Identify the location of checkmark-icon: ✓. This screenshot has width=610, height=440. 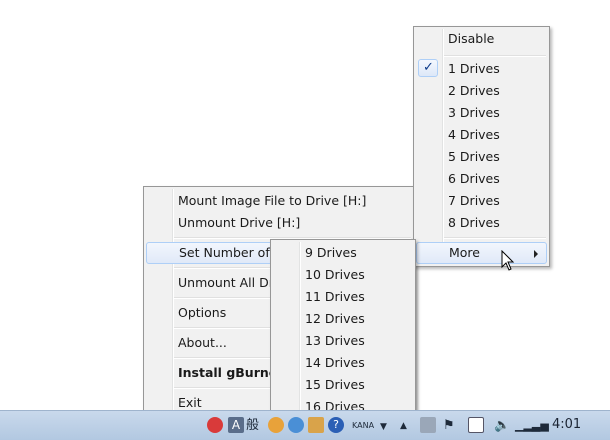
(428, 68).